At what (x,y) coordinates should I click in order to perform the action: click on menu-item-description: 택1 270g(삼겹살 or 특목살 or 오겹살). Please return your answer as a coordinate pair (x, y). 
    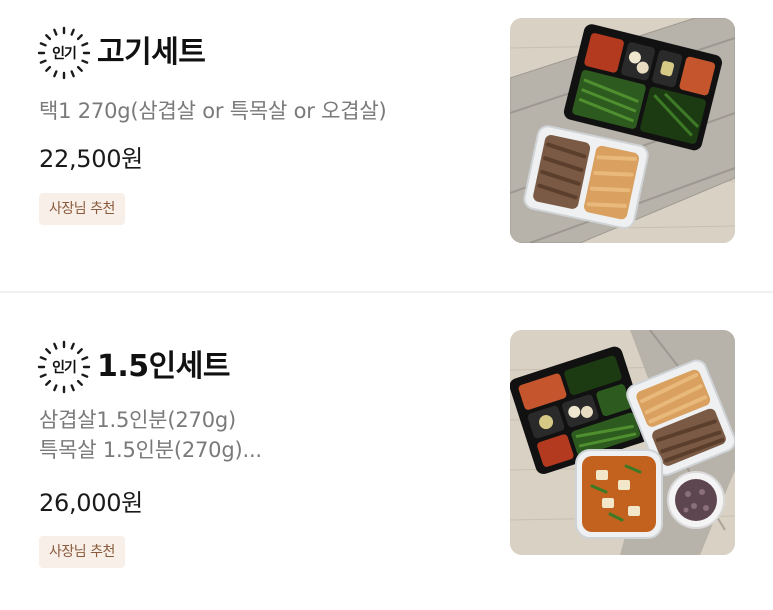
    Looking at the image, I should click on (213, 111).